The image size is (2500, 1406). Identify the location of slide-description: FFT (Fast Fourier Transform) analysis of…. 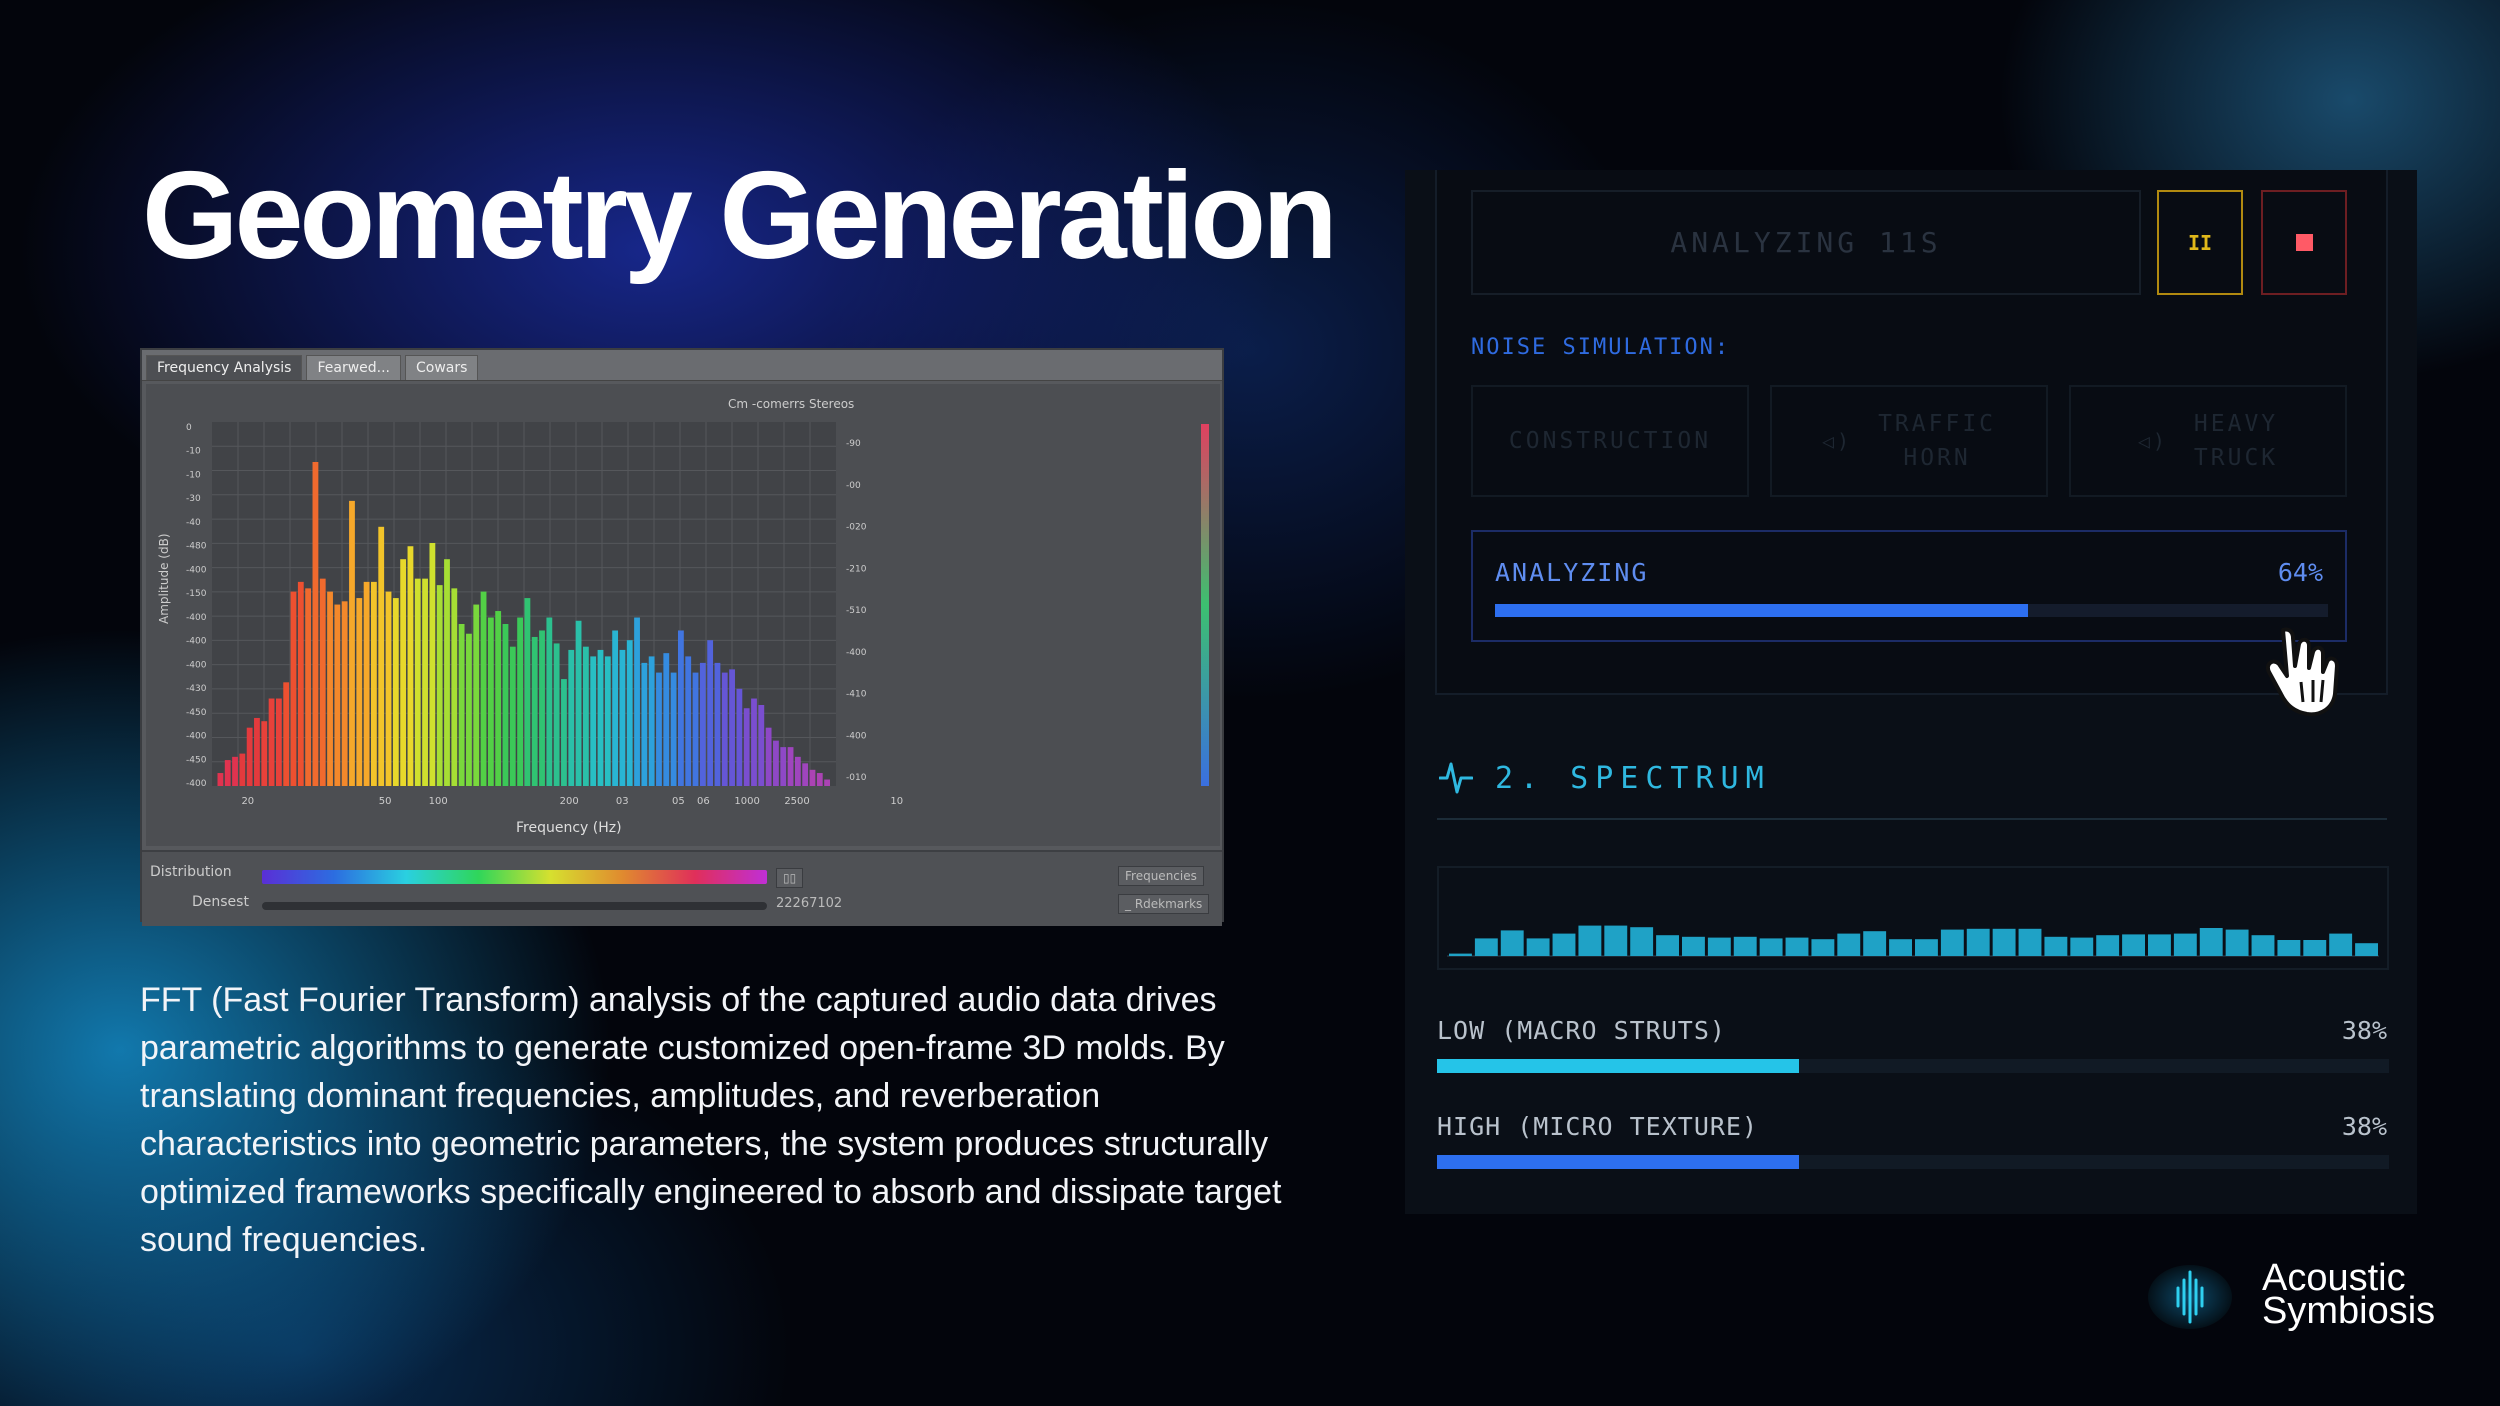
(711, 1120).